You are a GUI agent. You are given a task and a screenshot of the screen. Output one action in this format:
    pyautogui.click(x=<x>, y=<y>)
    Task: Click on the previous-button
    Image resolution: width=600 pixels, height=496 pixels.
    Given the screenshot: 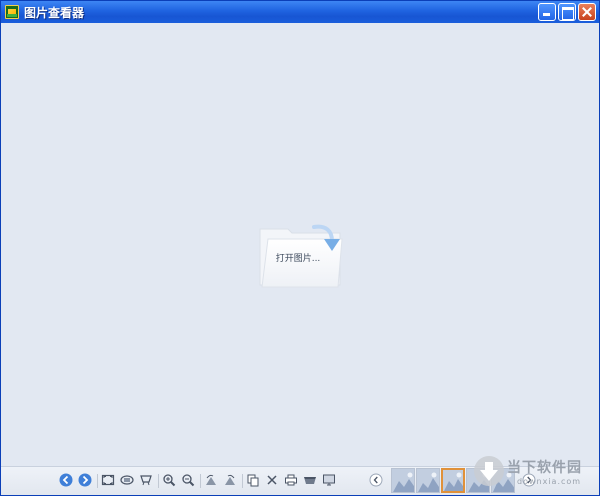 What is the action you would take?
    pyautogui.click(x=66, y=480)
    